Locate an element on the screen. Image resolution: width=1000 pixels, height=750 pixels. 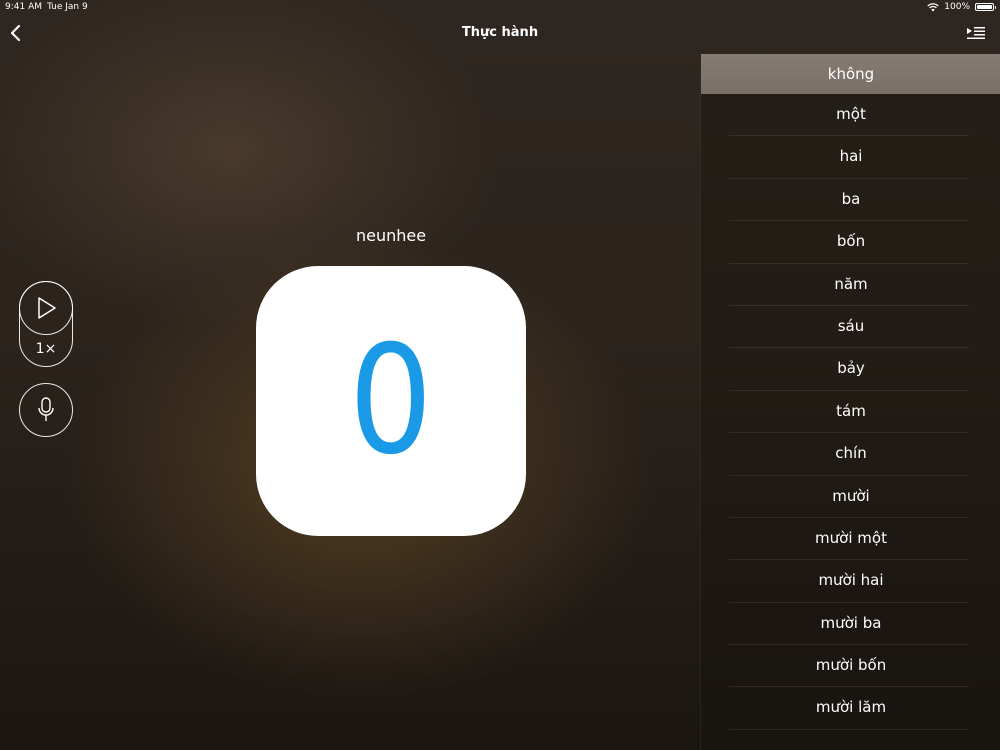
word-list-item: mười lăm is located at coordinates (850, 709).